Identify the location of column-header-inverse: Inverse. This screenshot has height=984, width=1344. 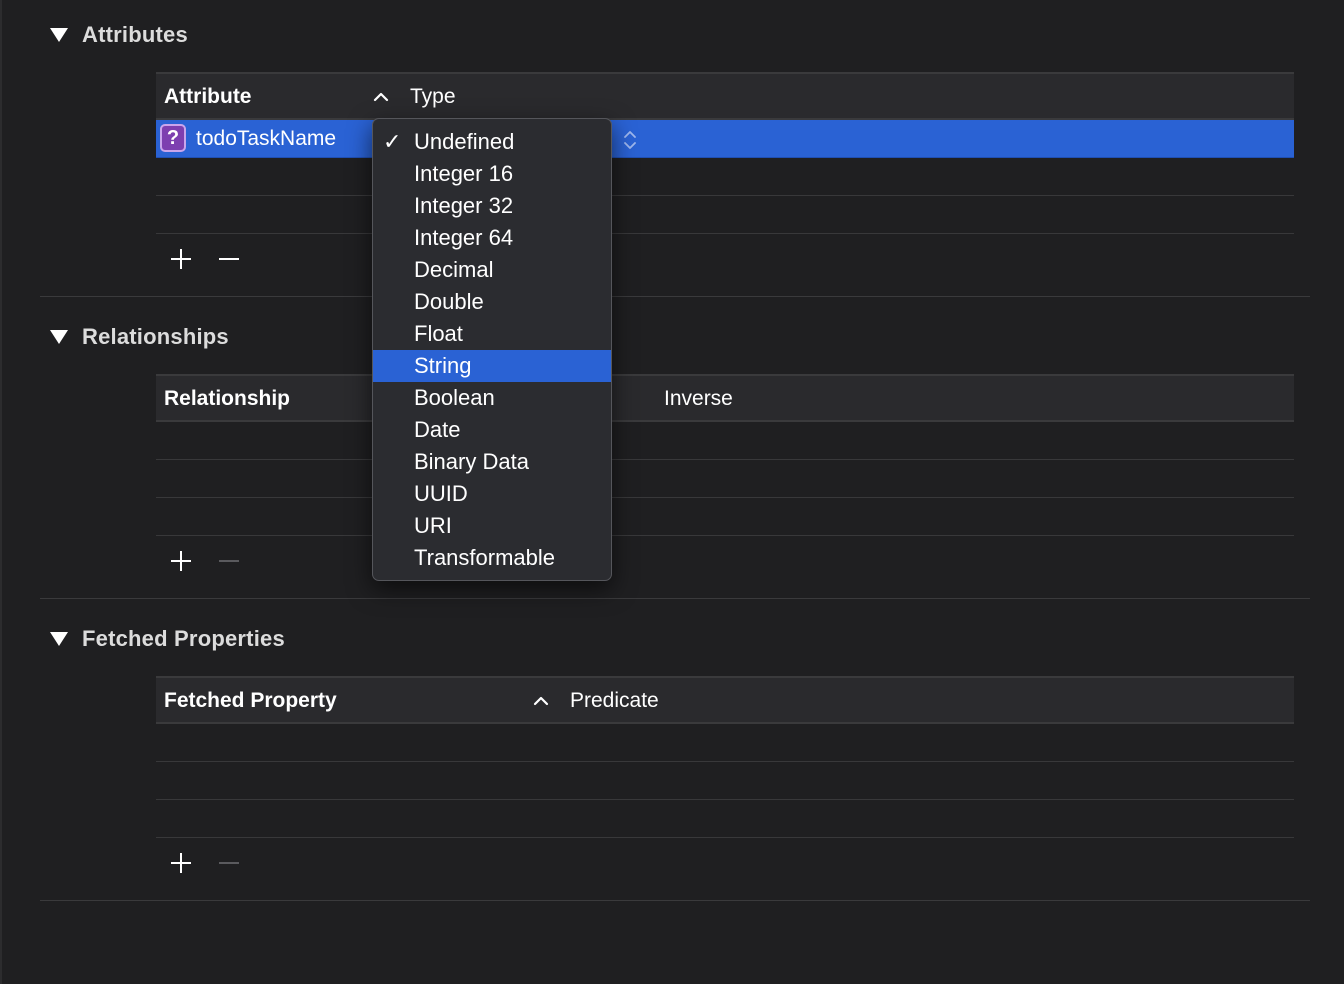
(698, 399).